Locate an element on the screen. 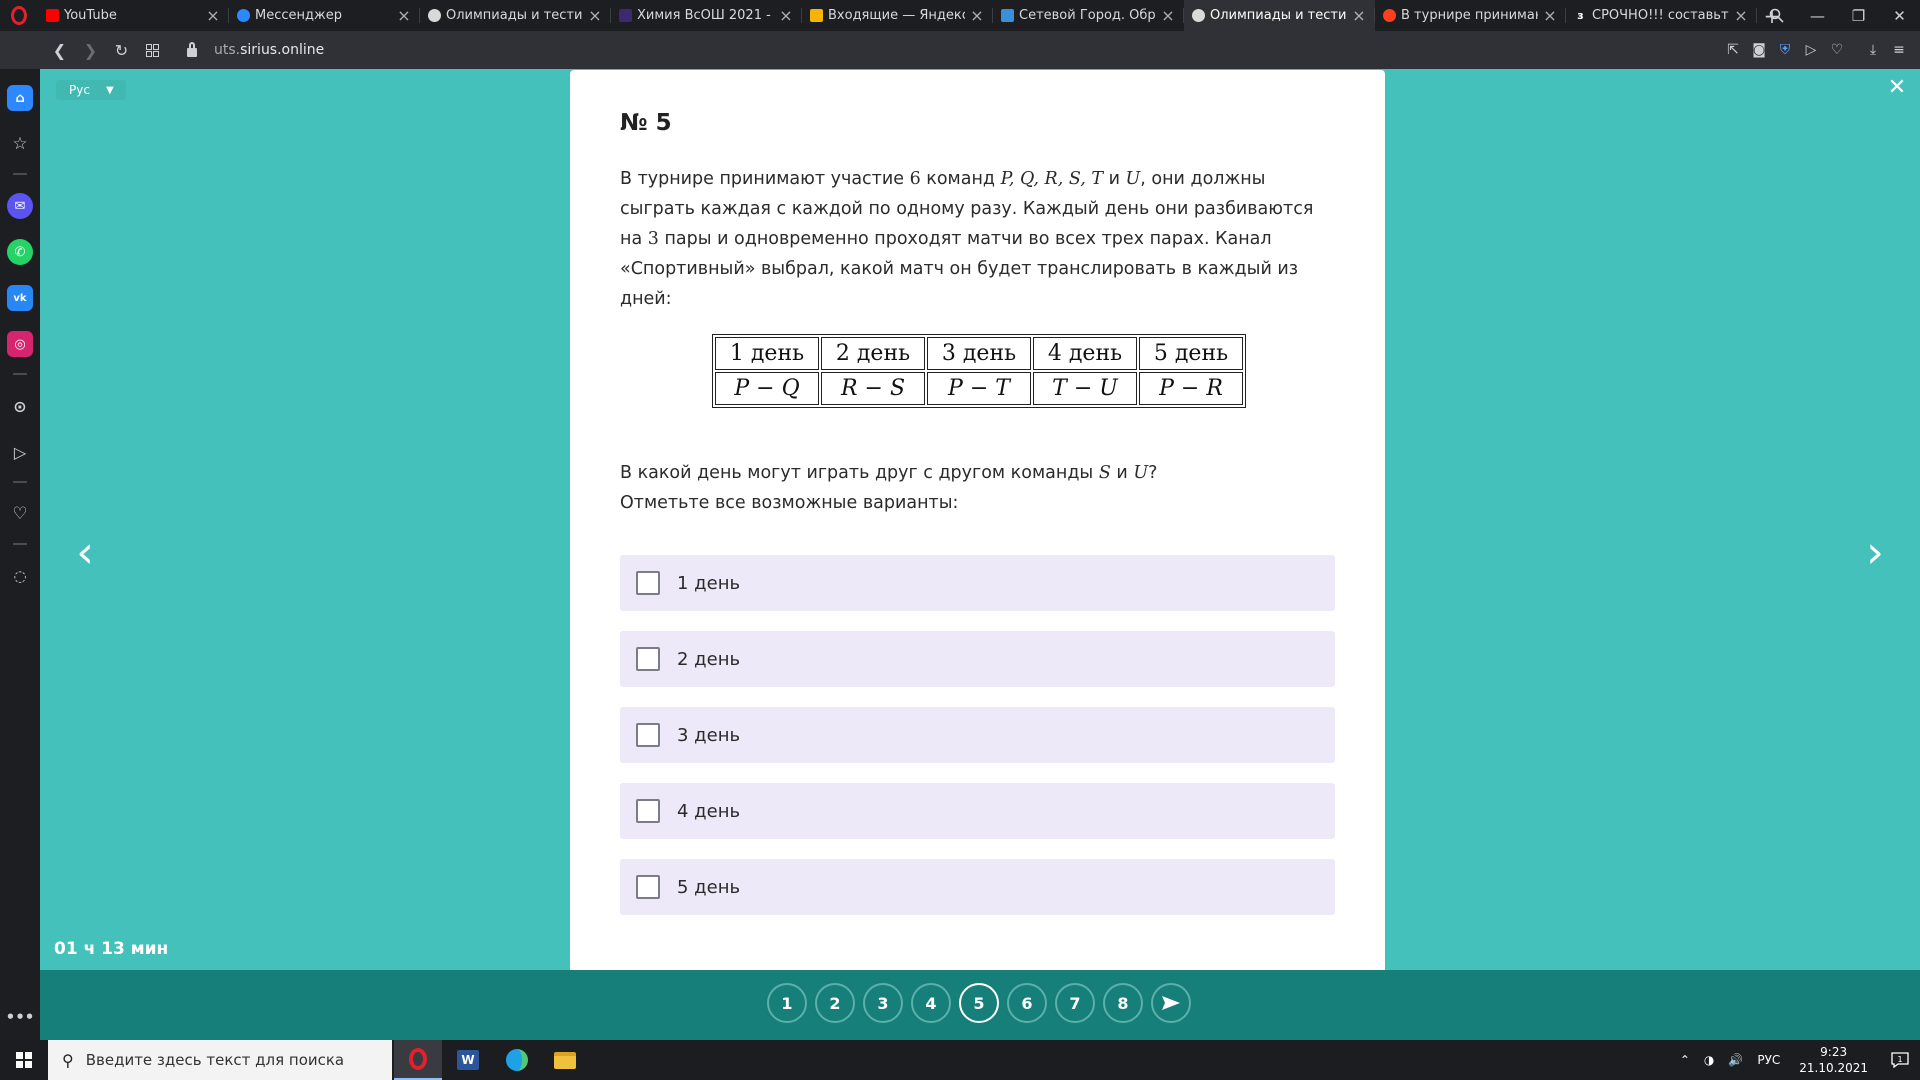 Image resolution: width=1920 pixels, height=1080 pixels. schedule-match: P − T is located at coordinates (979, 388).